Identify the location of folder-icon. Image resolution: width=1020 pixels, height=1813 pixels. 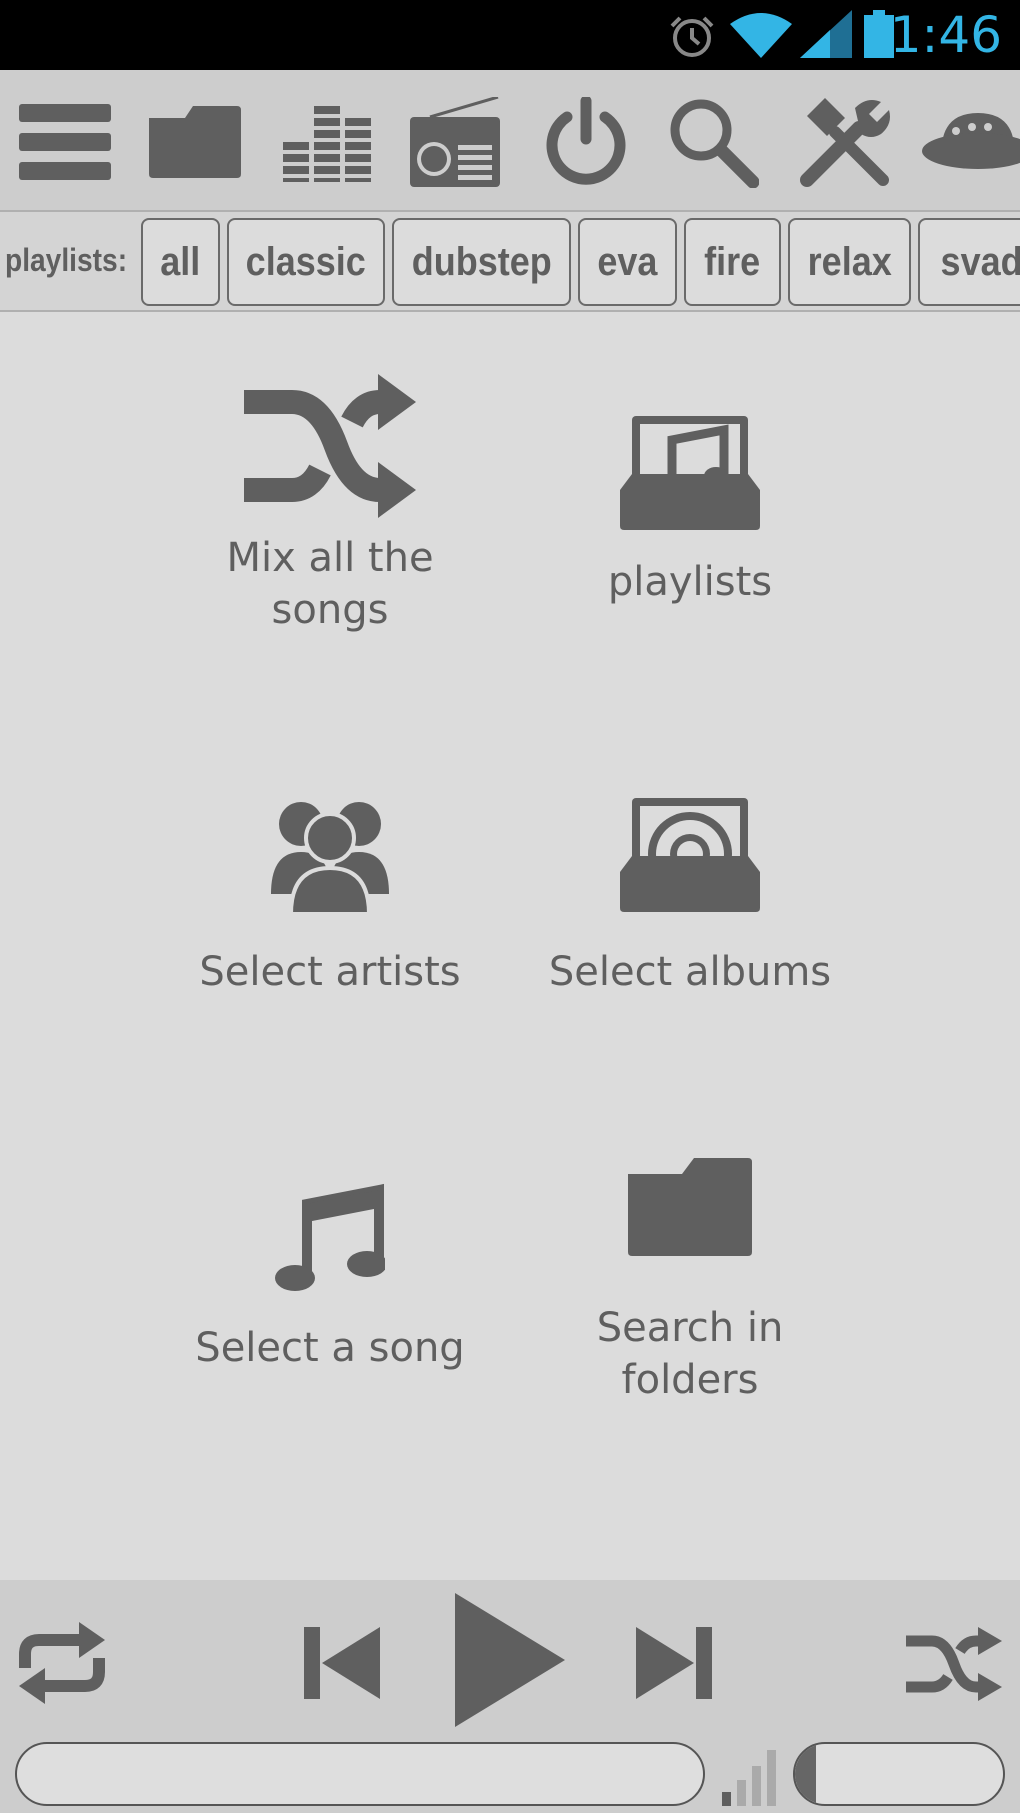
(195, 142).